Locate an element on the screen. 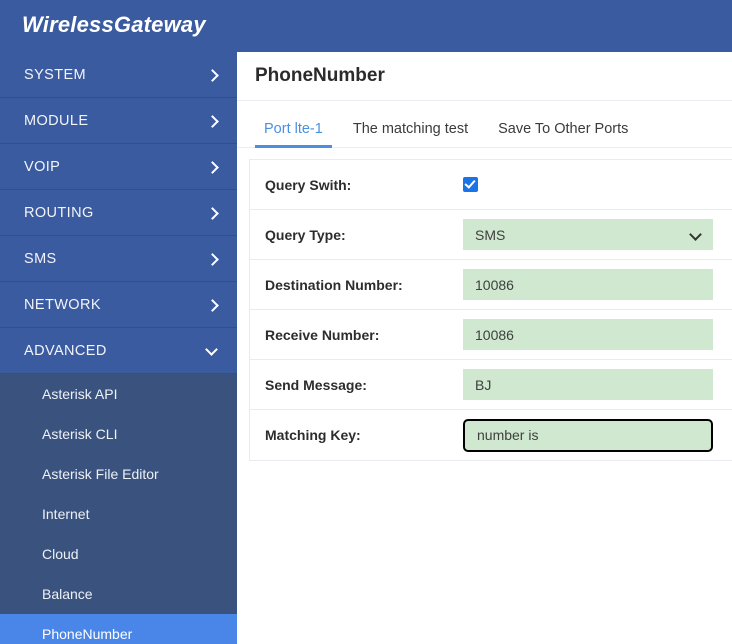  sidebar-item-voip: VOIP is located at coordinates (118, 167).